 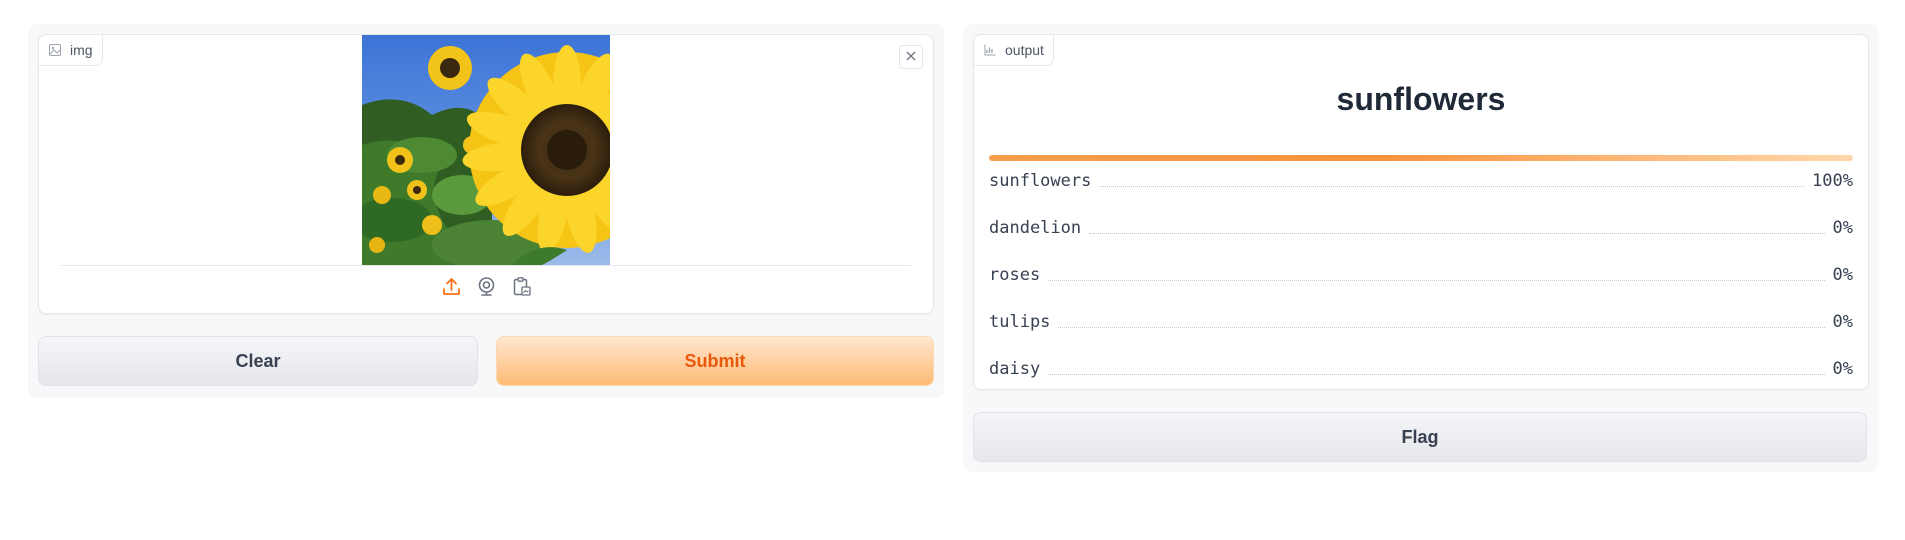 What do you see at coordinates (1015, 369) in the screenshot?
I see `confidence-label: daisy` at bounding box center [1015, 369].